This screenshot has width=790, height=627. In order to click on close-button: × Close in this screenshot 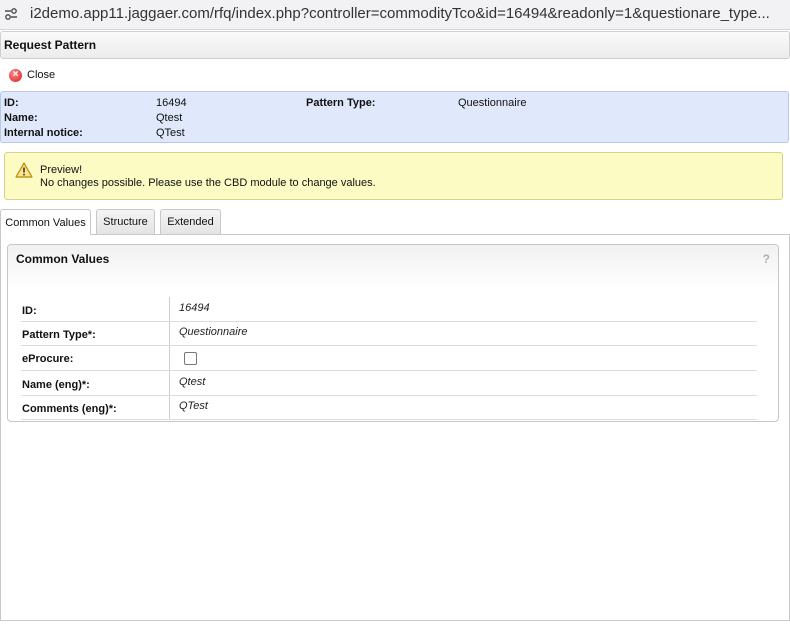, I will do `click(32, 75)`.